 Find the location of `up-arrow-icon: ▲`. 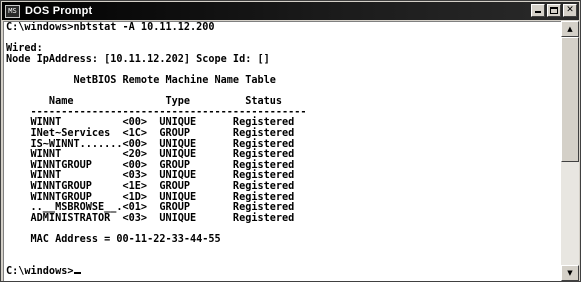

up-arrow-icon: ▲ is located at coordinates (570, 29).